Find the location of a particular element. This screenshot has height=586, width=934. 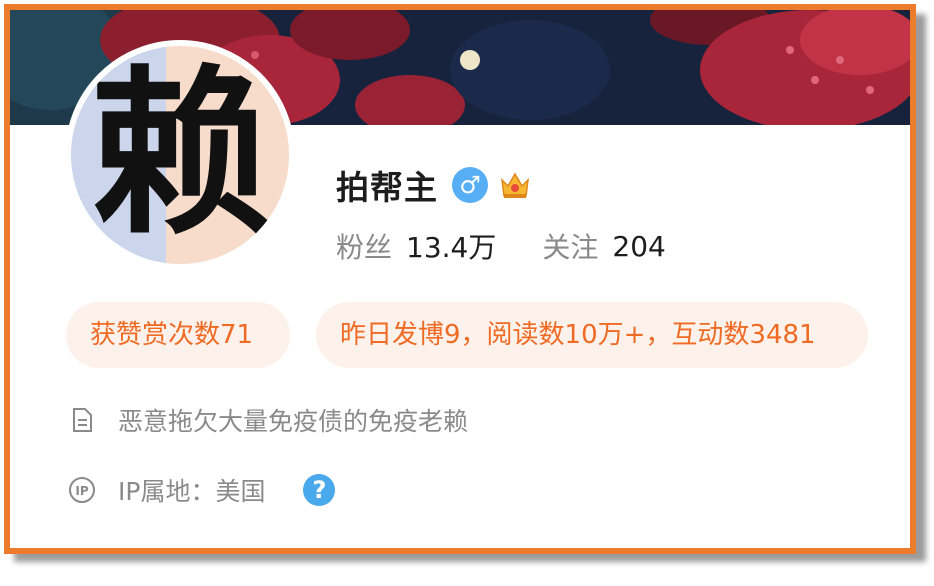

following-value: 204 is located at coordinates (638, 246).